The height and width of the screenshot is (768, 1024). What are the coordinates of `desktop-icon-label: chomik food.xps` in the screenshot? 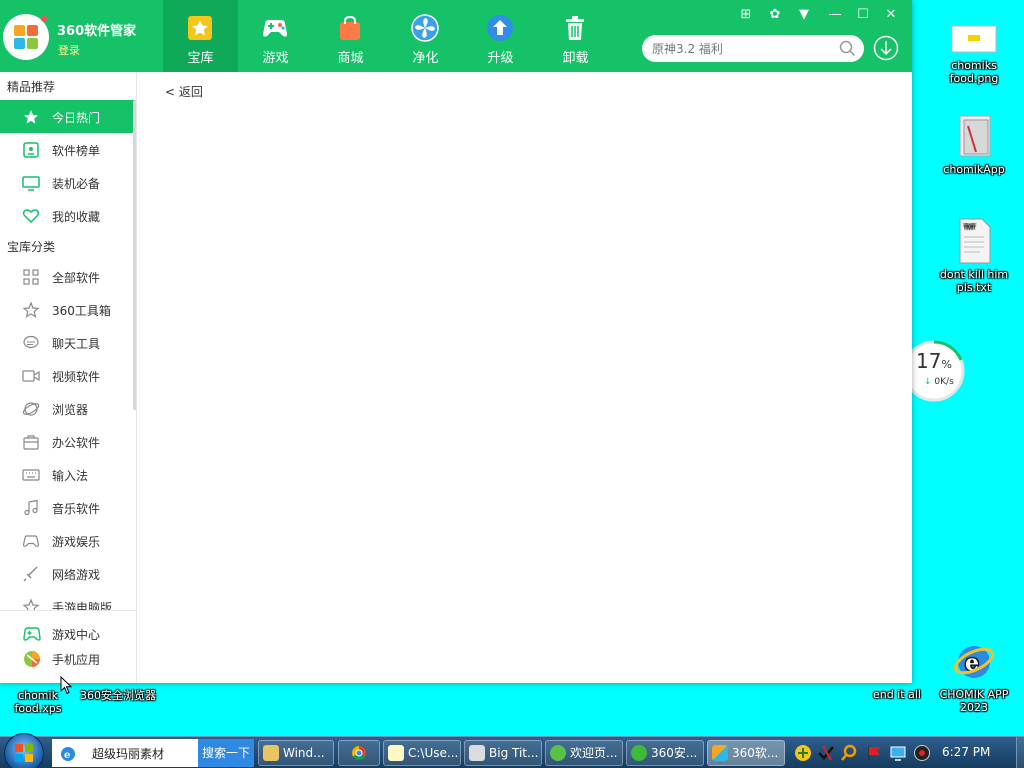 It's located at (38, 702).